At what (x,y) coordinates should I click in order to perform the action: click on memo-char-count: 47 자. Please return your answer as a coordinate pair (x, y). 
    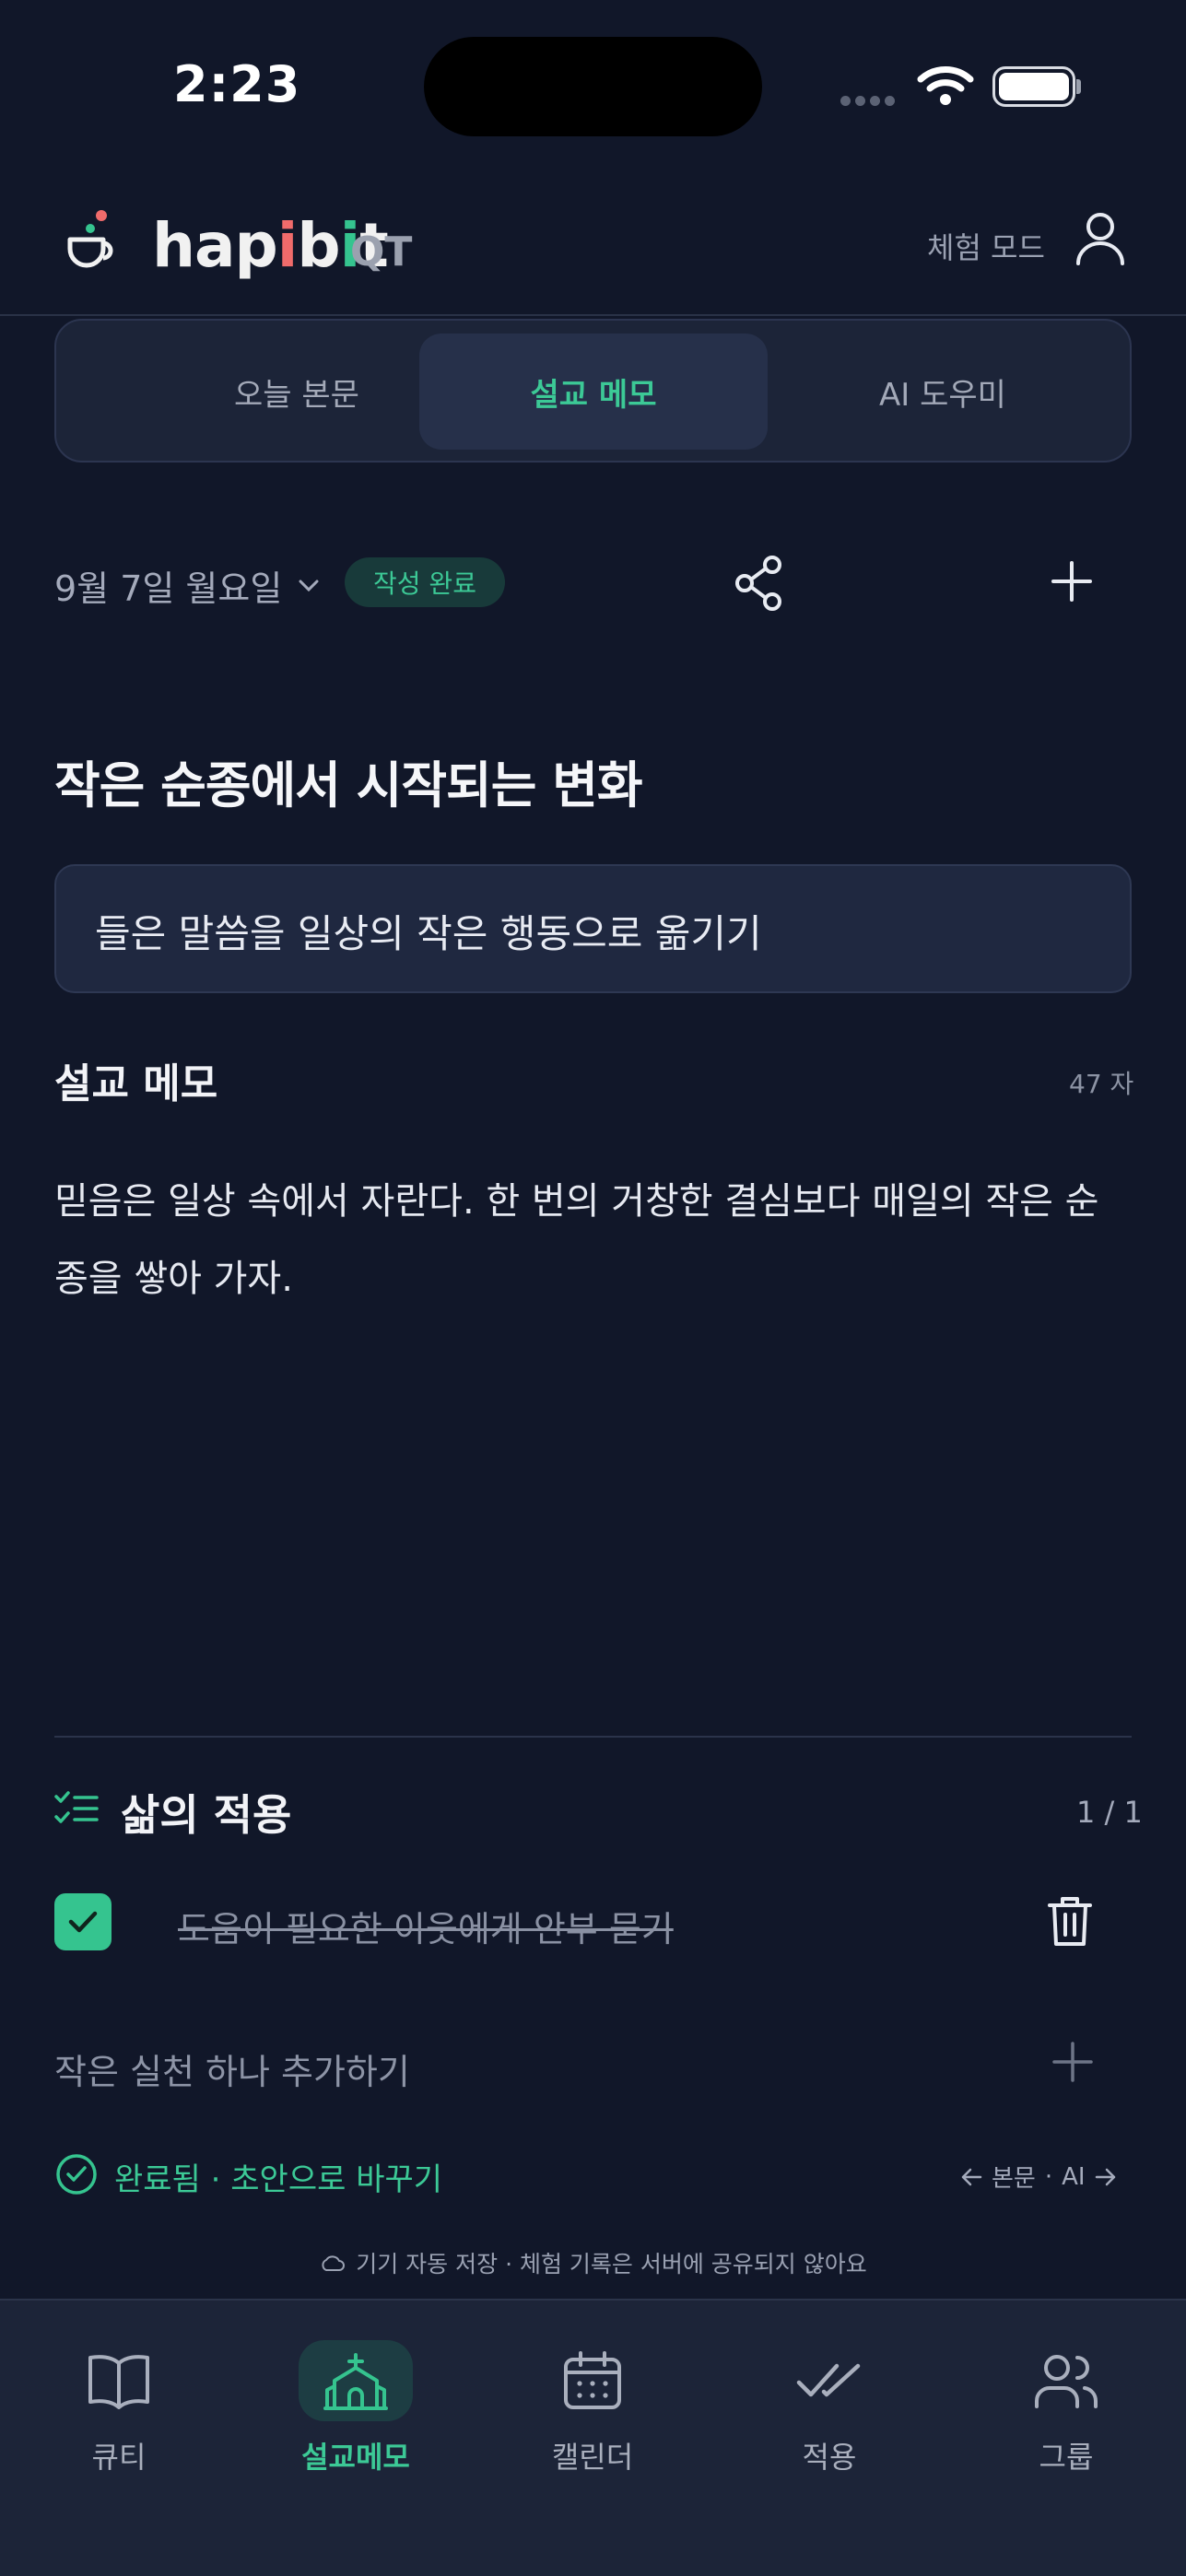
    Looking at the image, I should click on (1101, 1084).